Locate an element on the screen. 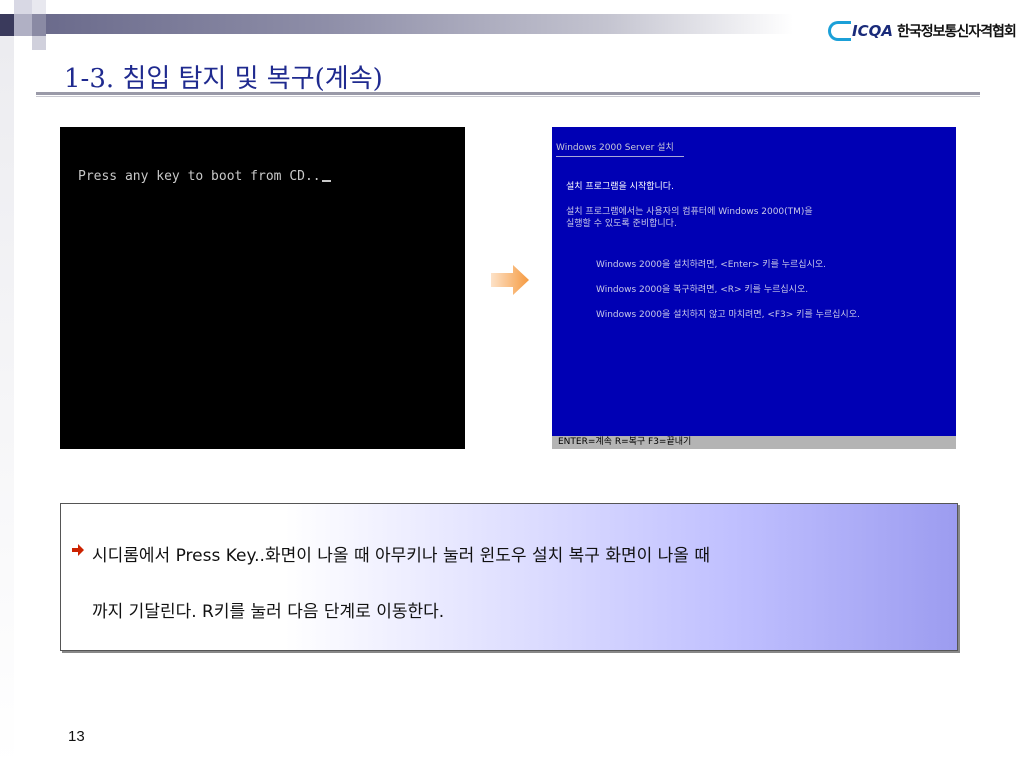 This screenshot has height=768, width=1024. logo-text: 한국정보통신자격협회 is located at coordinates (956, 32).